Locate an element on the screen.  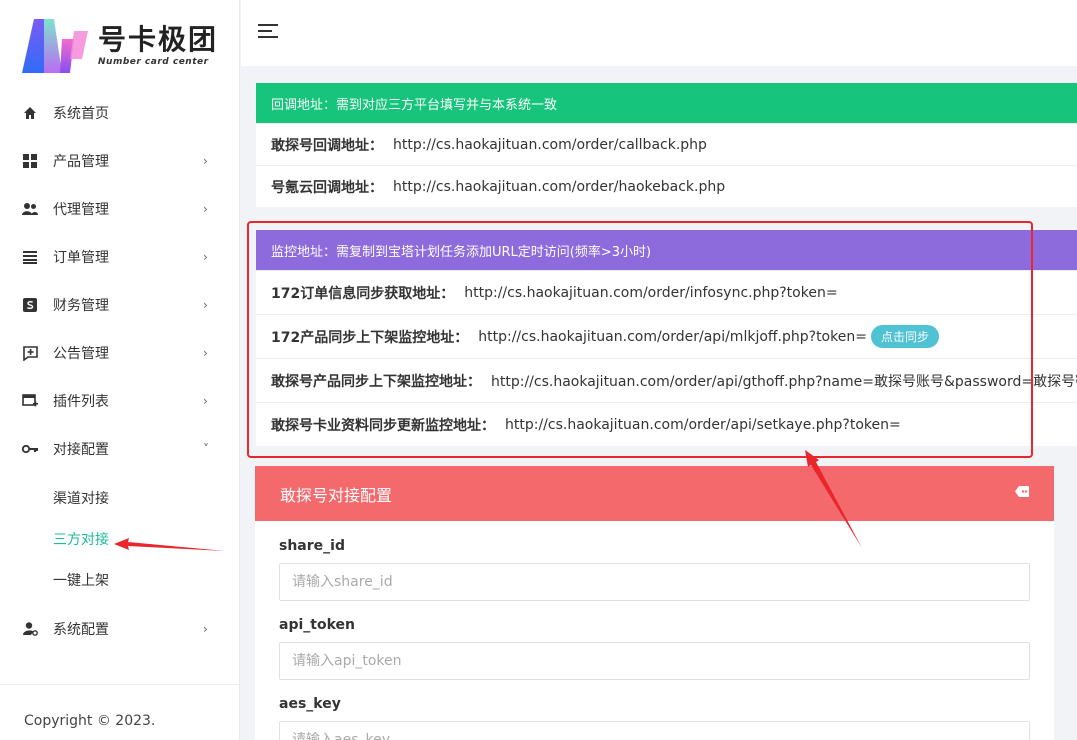
tag-icon is located at coordinates (1022, 491).